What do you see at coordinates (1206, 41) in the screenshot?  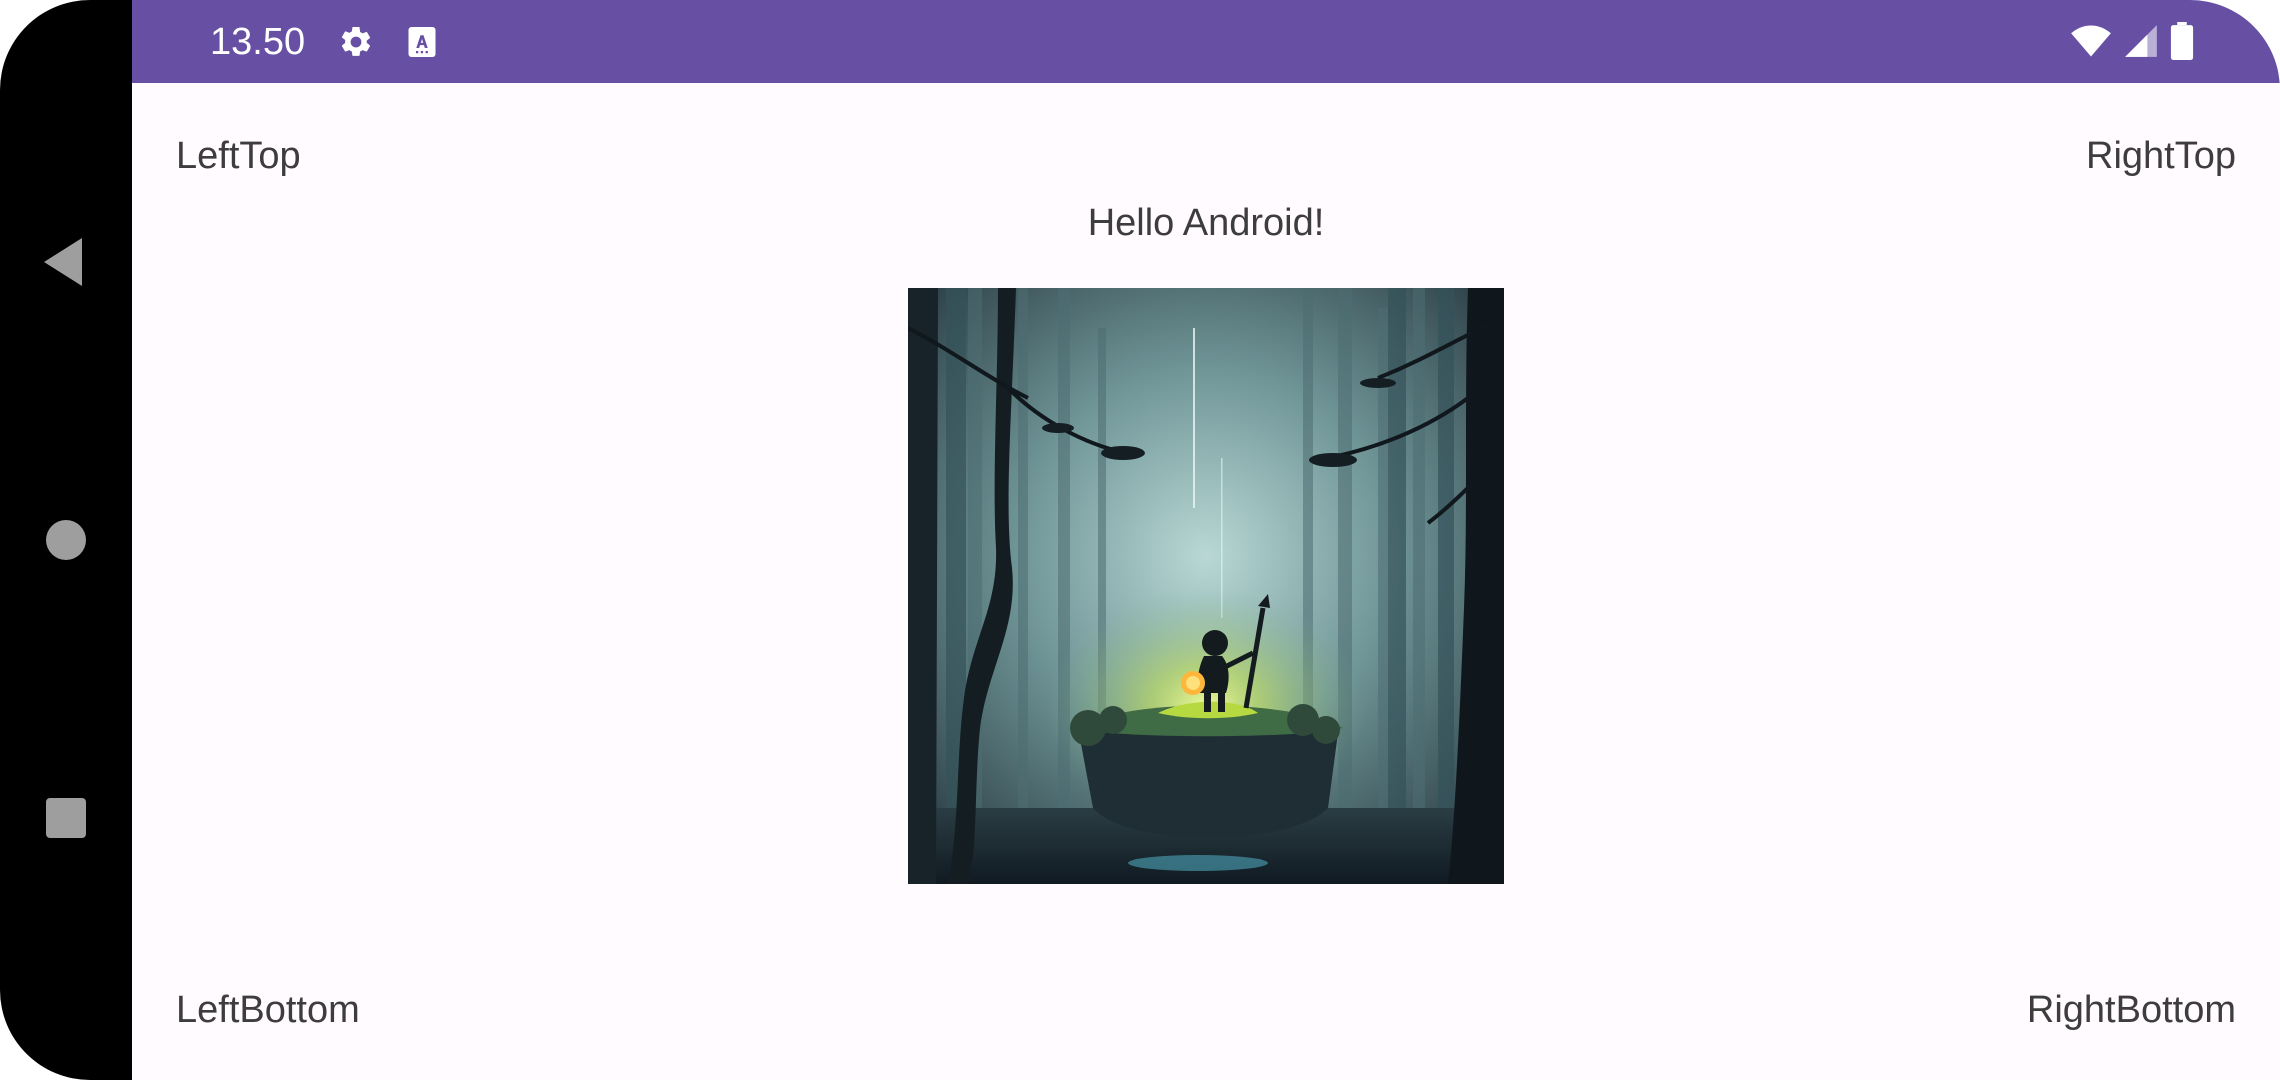 I see `status-bar: 13.50` at bounding box center [1206, 41].